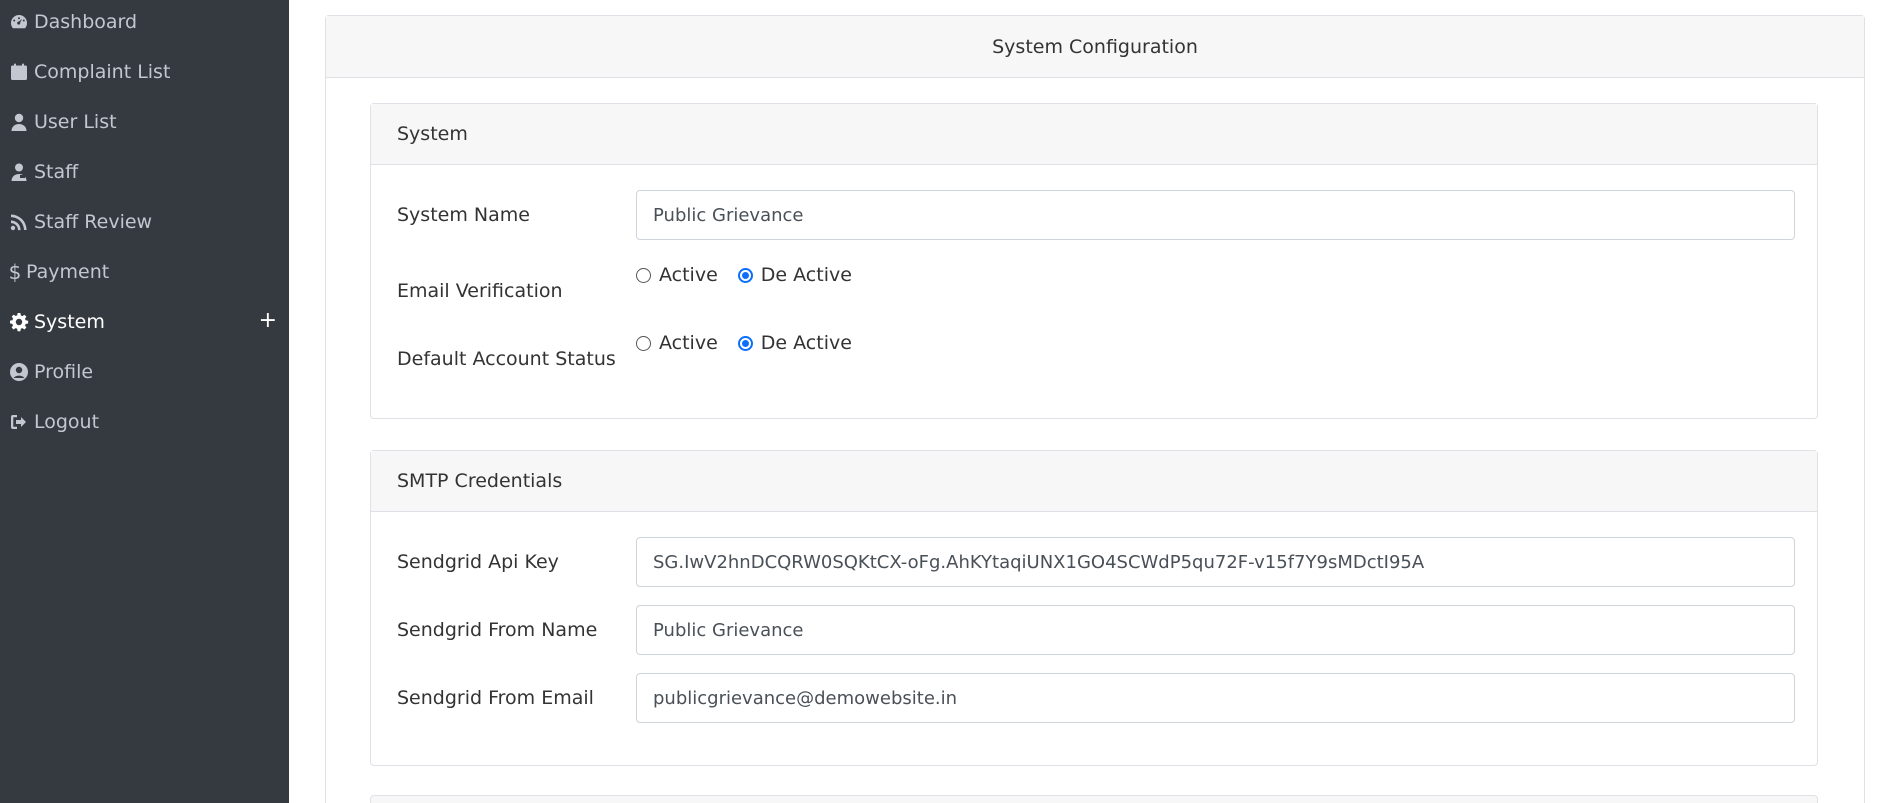  Describe the element at coordinates (1215, 630) in the screenshot. I see `sendgrid-from-name-input` at that location.